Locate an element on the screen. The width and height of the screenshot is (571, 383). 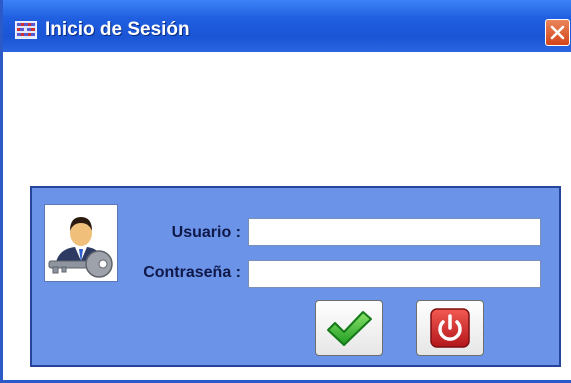
close-button is located at coordinates (557, 32).